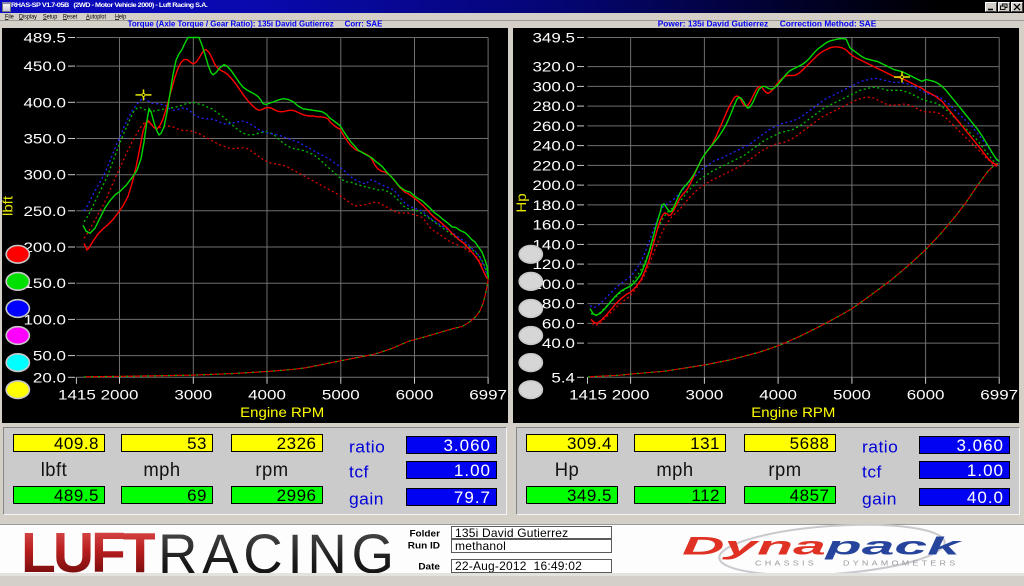 The height and width of the screenshot is (586, 1024). What do you see at coordinates (553, 205) in the screenshot?
I see `svg-text: 180.0` at bounding box center [553, 205].